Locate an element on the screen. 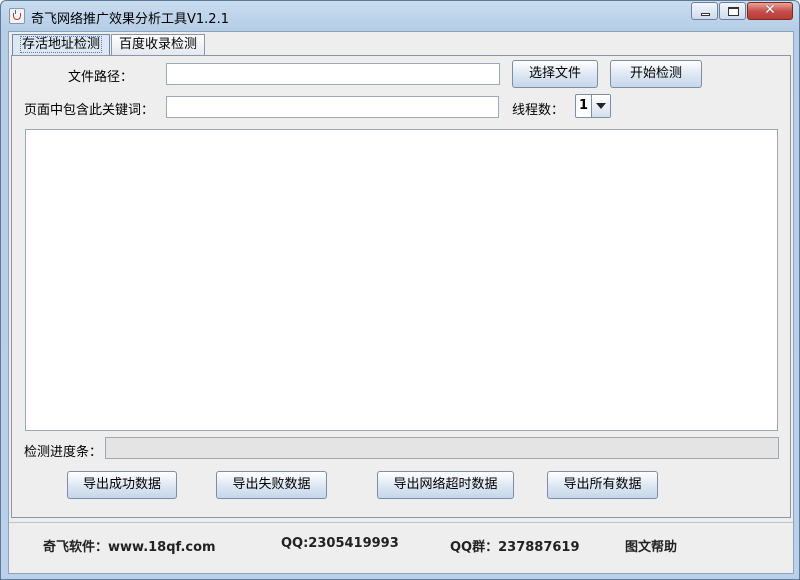 This screenshot has height=580, width=800. footer-qq-group: QQ群：237887619 is located at coordinates (515, 547).